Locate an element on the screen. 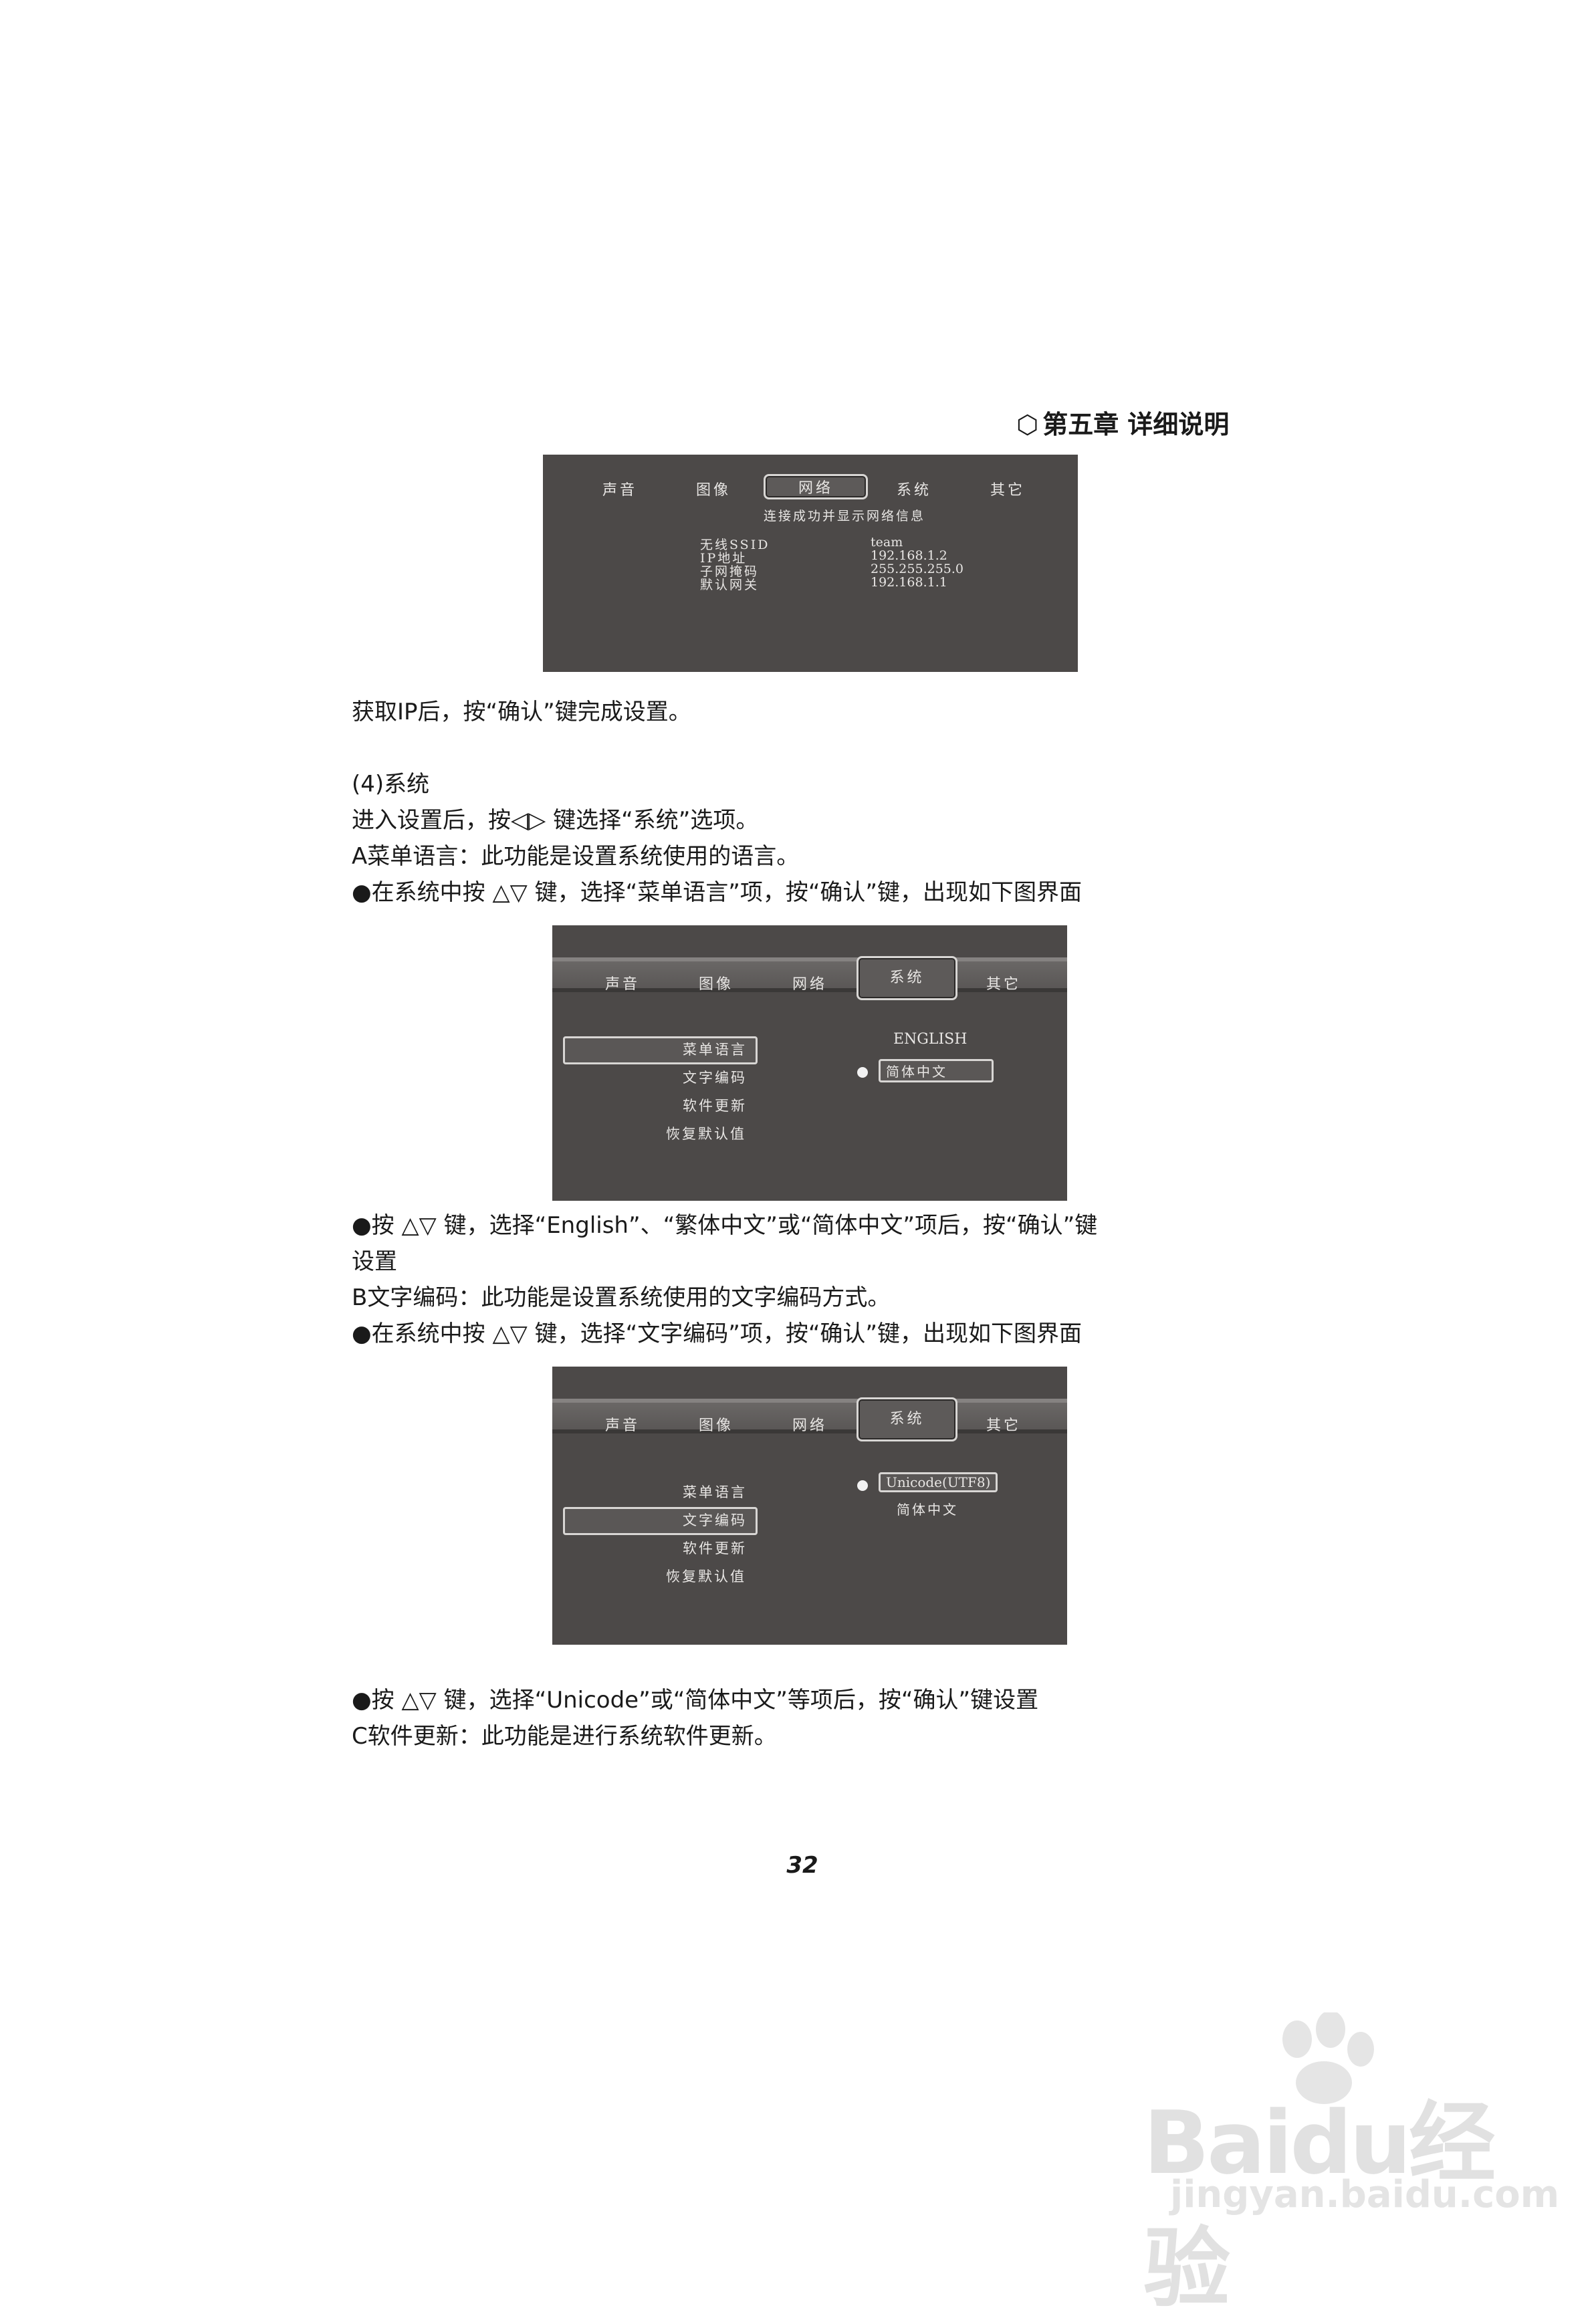 This screenshot has height=2324, width=1592. option-unicode: Unicode(UTF8) is located at coordinates (938, 1482).